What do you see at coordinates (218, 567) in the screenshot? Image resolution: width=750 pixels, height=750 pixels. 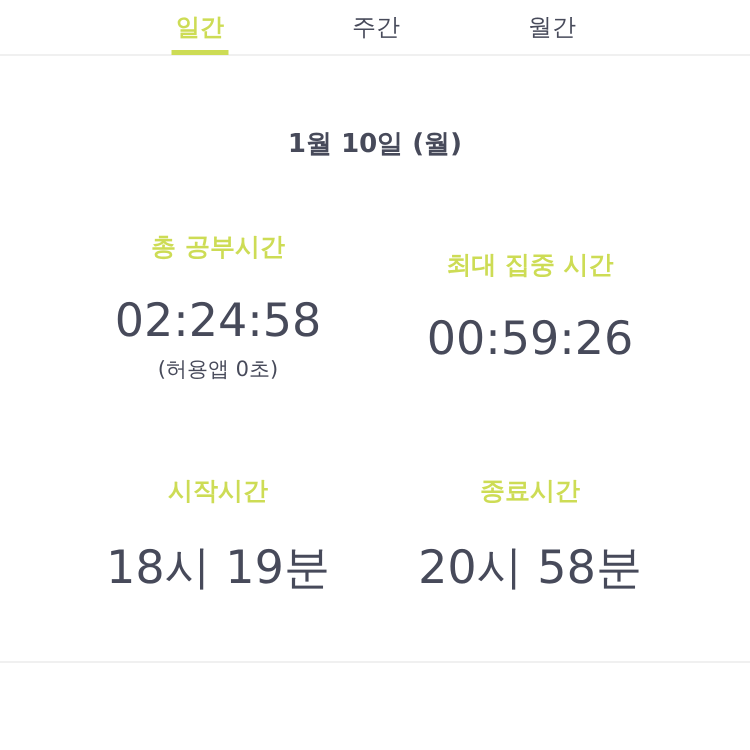 I see `stat-value: 18시 19분` at bounding box center [218, 567].